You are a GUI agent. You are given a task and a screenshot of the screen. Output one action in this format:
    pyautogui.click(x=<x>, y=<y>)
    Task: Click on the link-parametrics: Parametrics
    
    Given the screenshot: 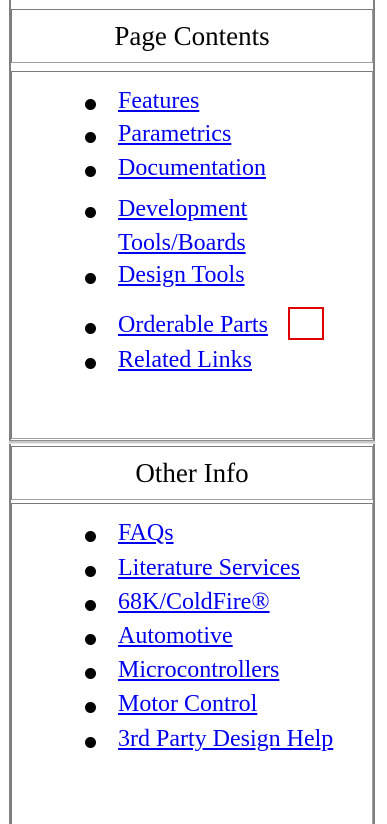 What is the action you would take?
    pyautogui.click(x=174, y=134)
    